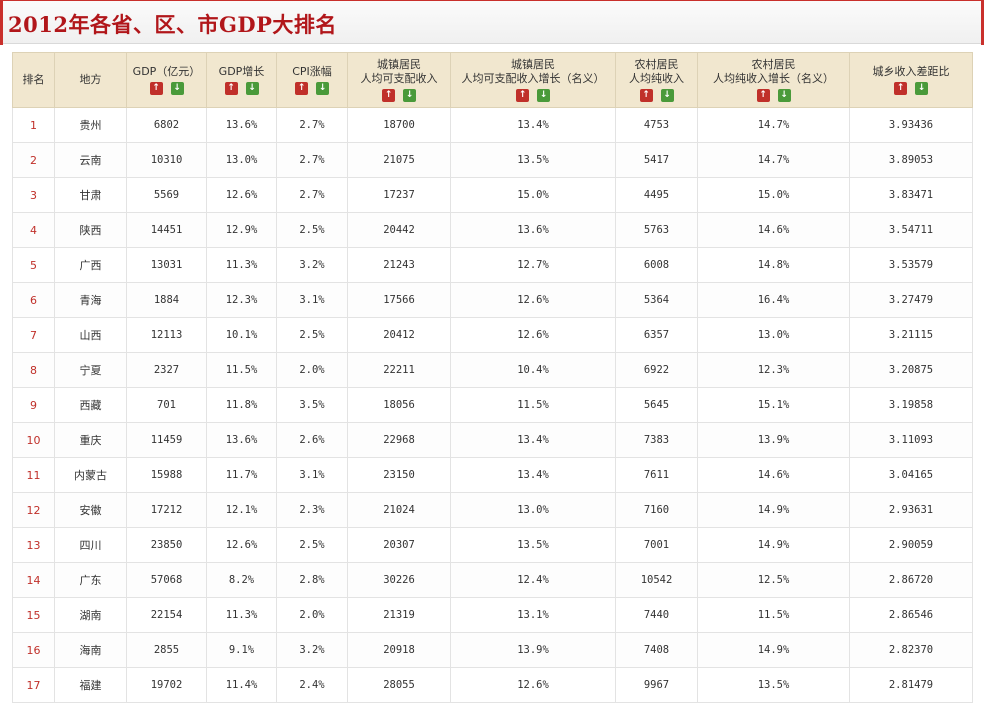 The width and height of the screenshot is (984, 703). What do you see at coordinates (90, 580) in the screenshot?
I see `cell-region: 广东` at bounding box center [90, 580].